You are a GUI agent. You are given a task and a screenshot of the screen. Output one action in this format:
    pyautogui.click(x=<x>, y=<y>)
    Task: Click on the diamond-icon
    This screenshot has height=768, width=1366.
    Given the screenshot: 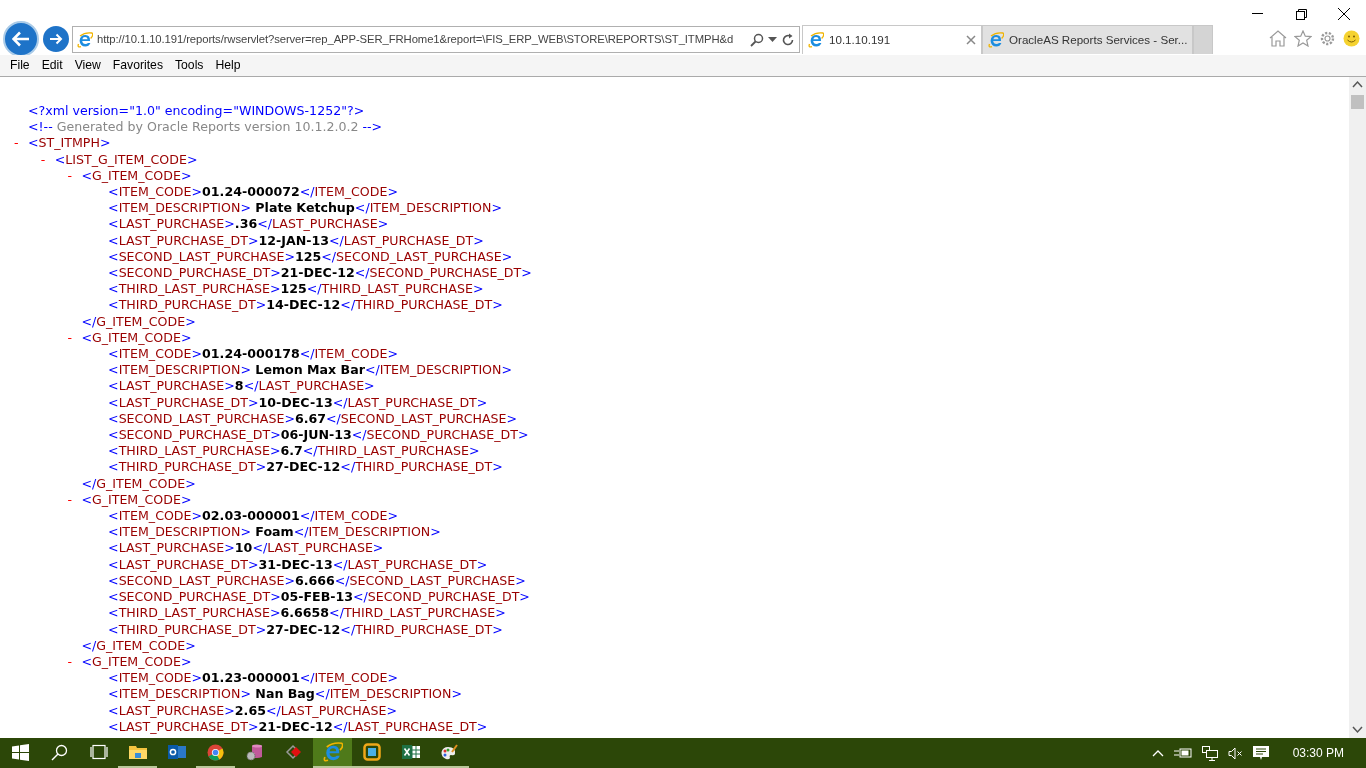 What is the action you would take?
    pyautogui.click(x=293, y=752)
    